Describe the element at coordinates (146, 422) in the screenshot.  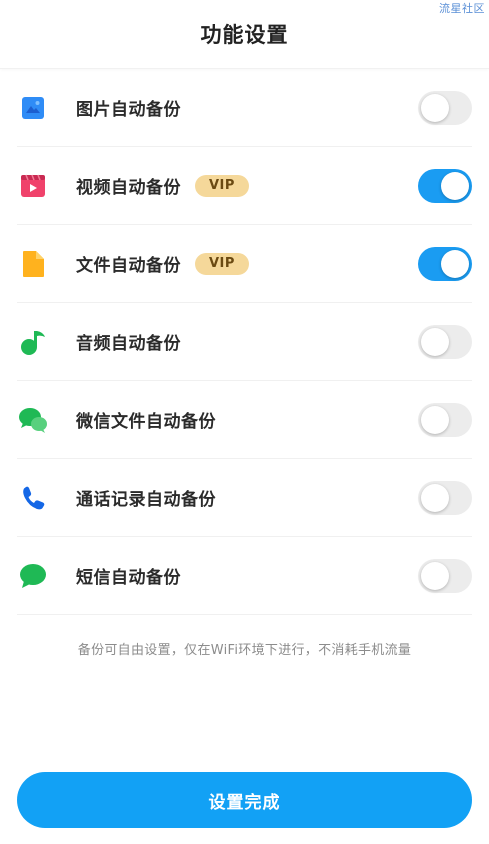
I see `backup-item-label: 微信文件自动备份` at that location.